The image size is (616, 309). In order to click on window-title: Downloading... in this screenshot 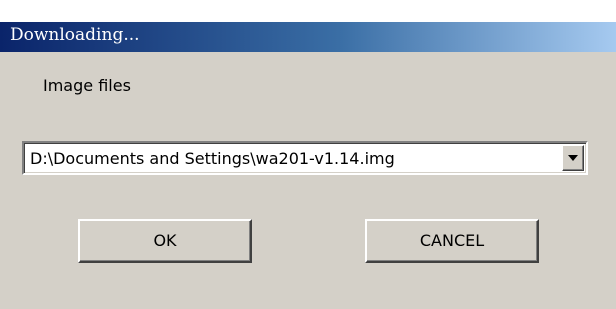, I will do `click(75, 35)`.